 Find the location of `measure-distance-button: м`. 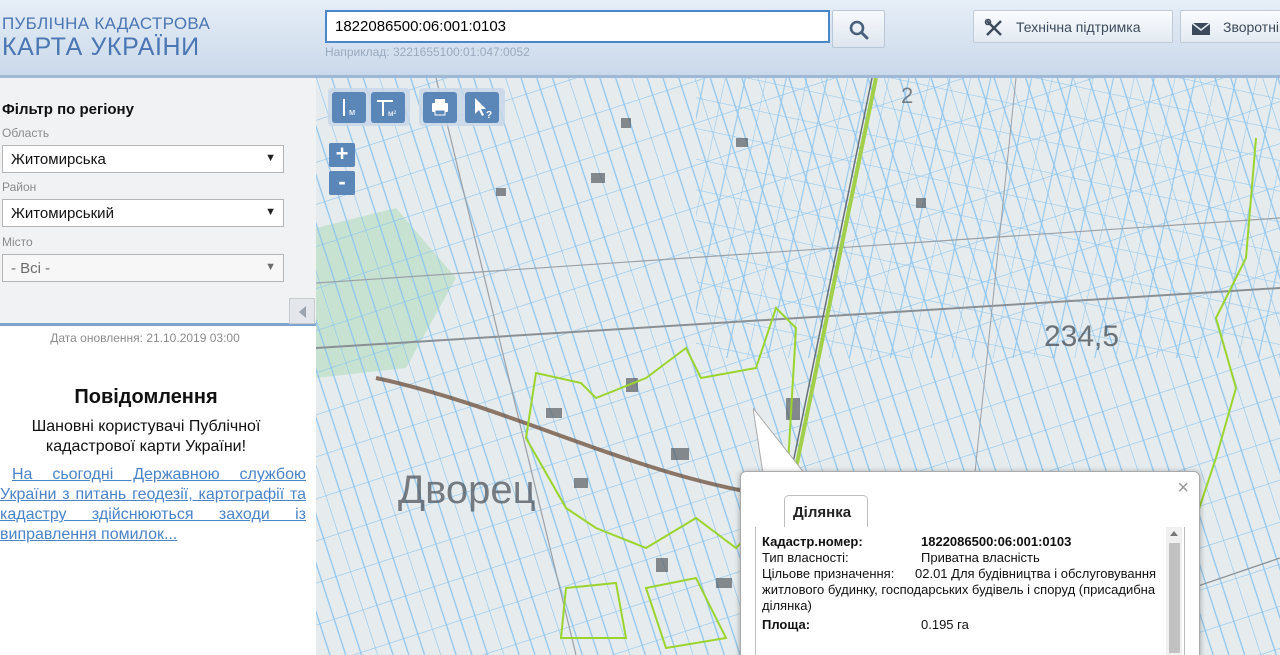

measure-distance-button: м is located at coordinates (349, 107).